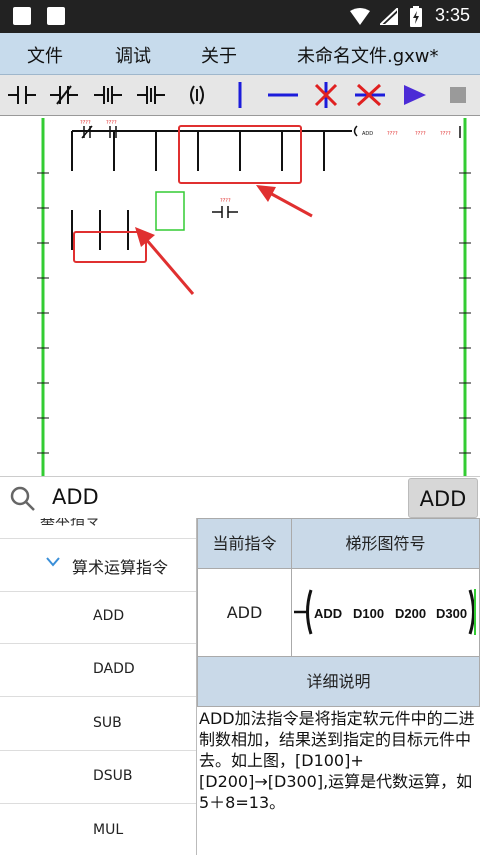 This screenshot has width=480, height=855. What do you see at coordinates (225, 212) in the screenshot?
I see `free-contact` at bounding box center [225, 212].